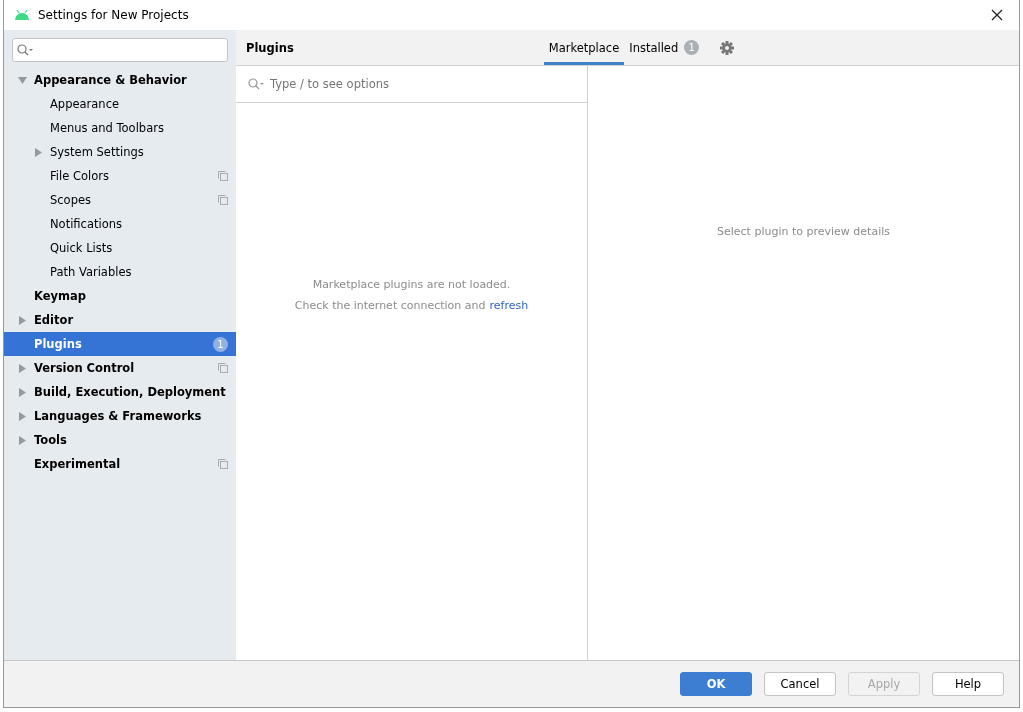  I want to click on tree-item: Quick Lists, so click(120, 248).